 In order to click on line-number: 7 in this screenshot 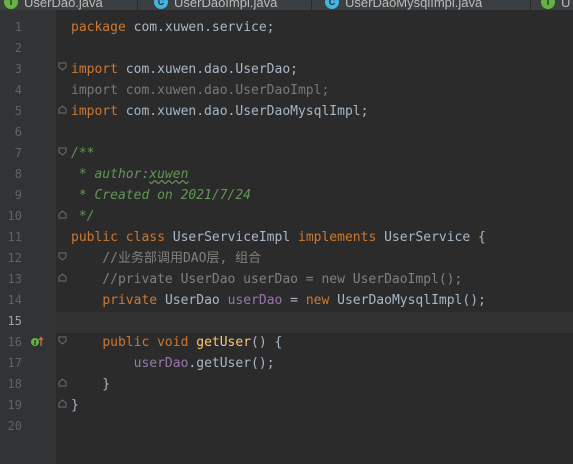, I will do `click(18, 153)`.